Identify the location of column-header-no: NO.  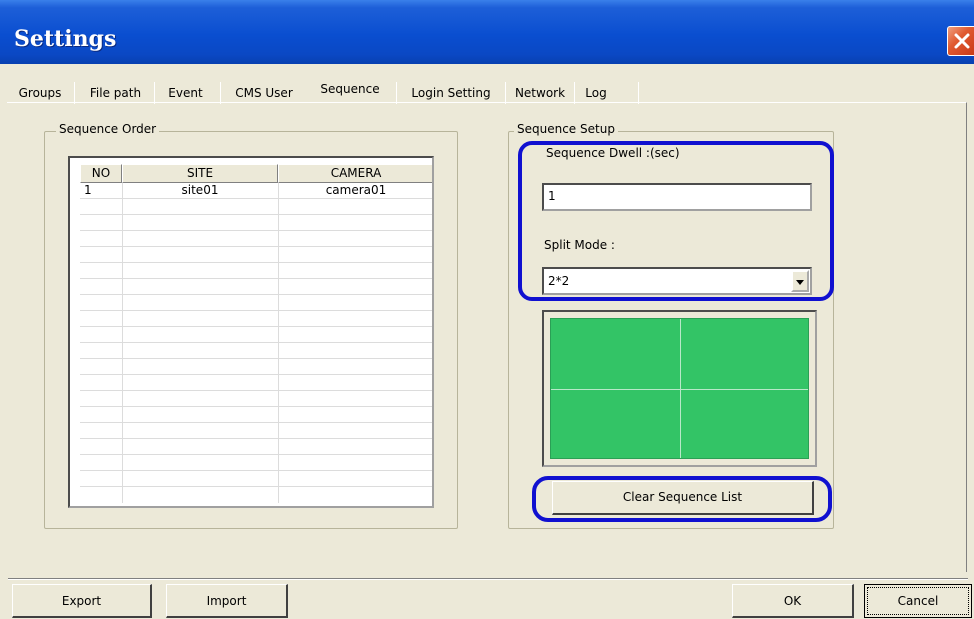
(101, 173).